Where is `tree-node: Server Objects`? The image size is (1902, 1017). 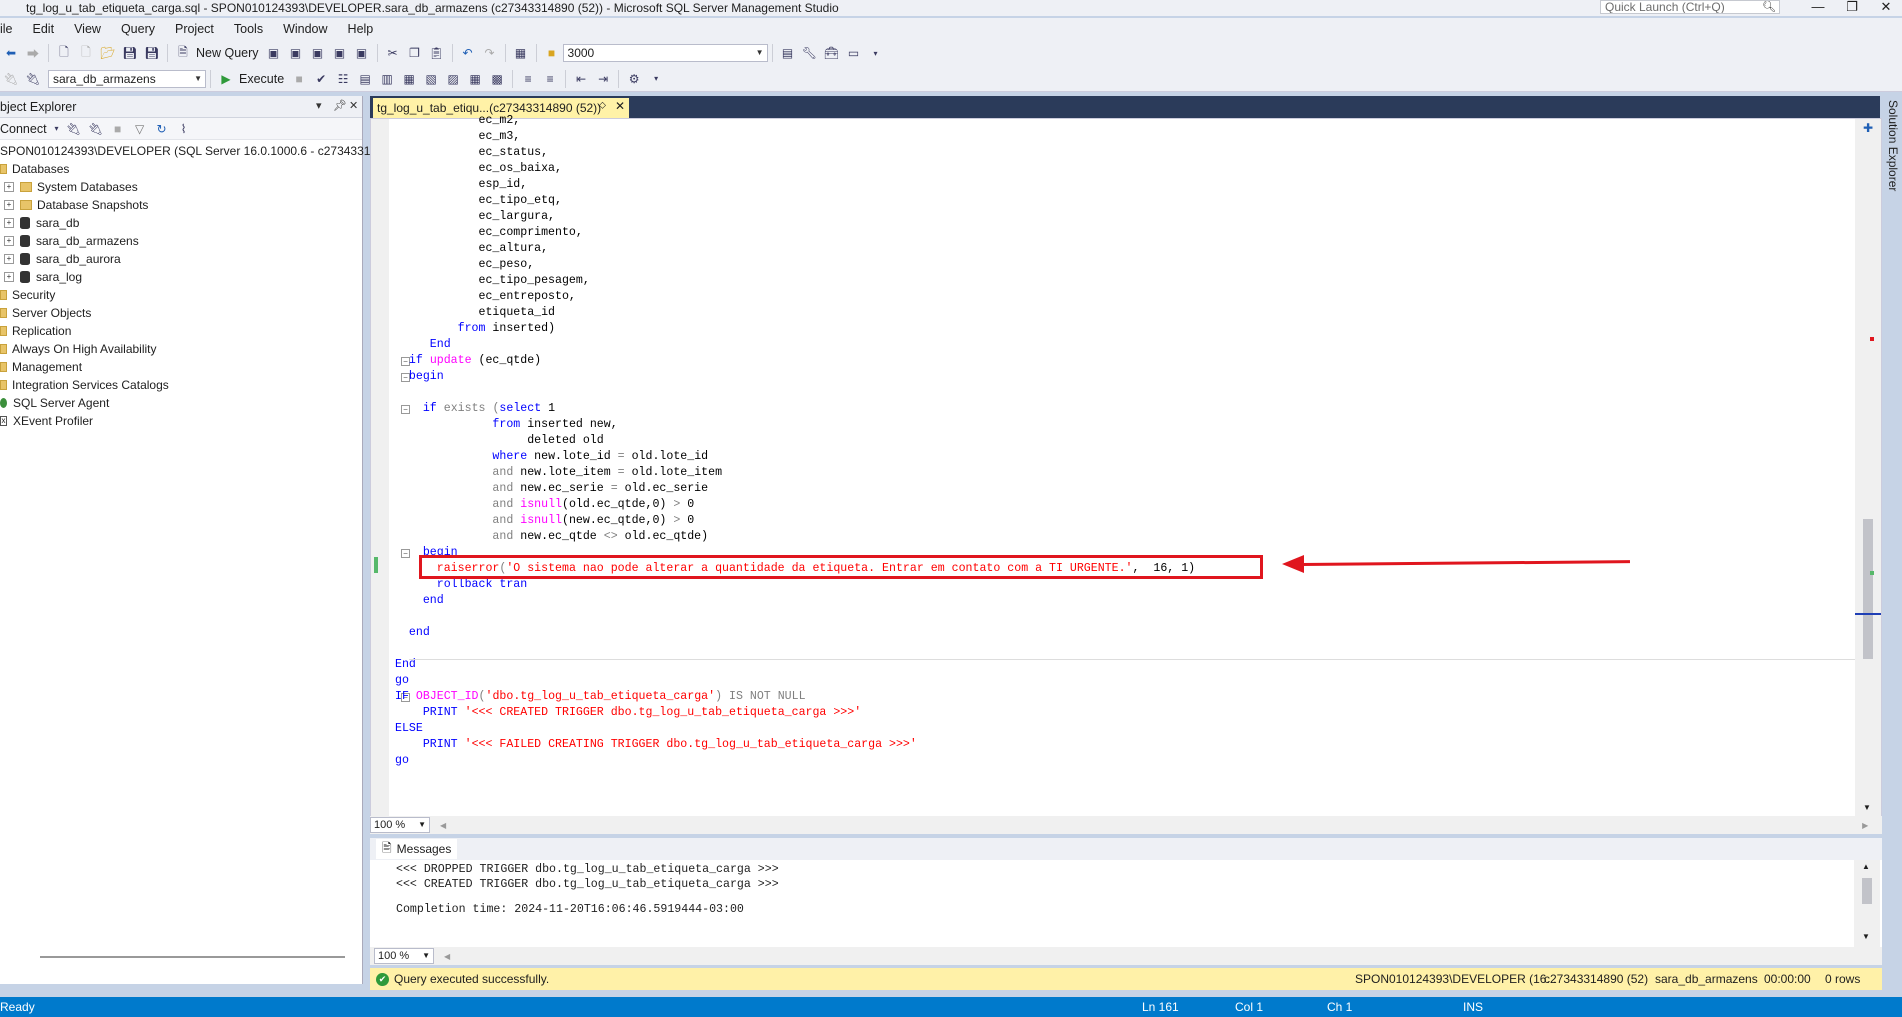 tree-node: Server Objects is located at coordinates (181, 313).